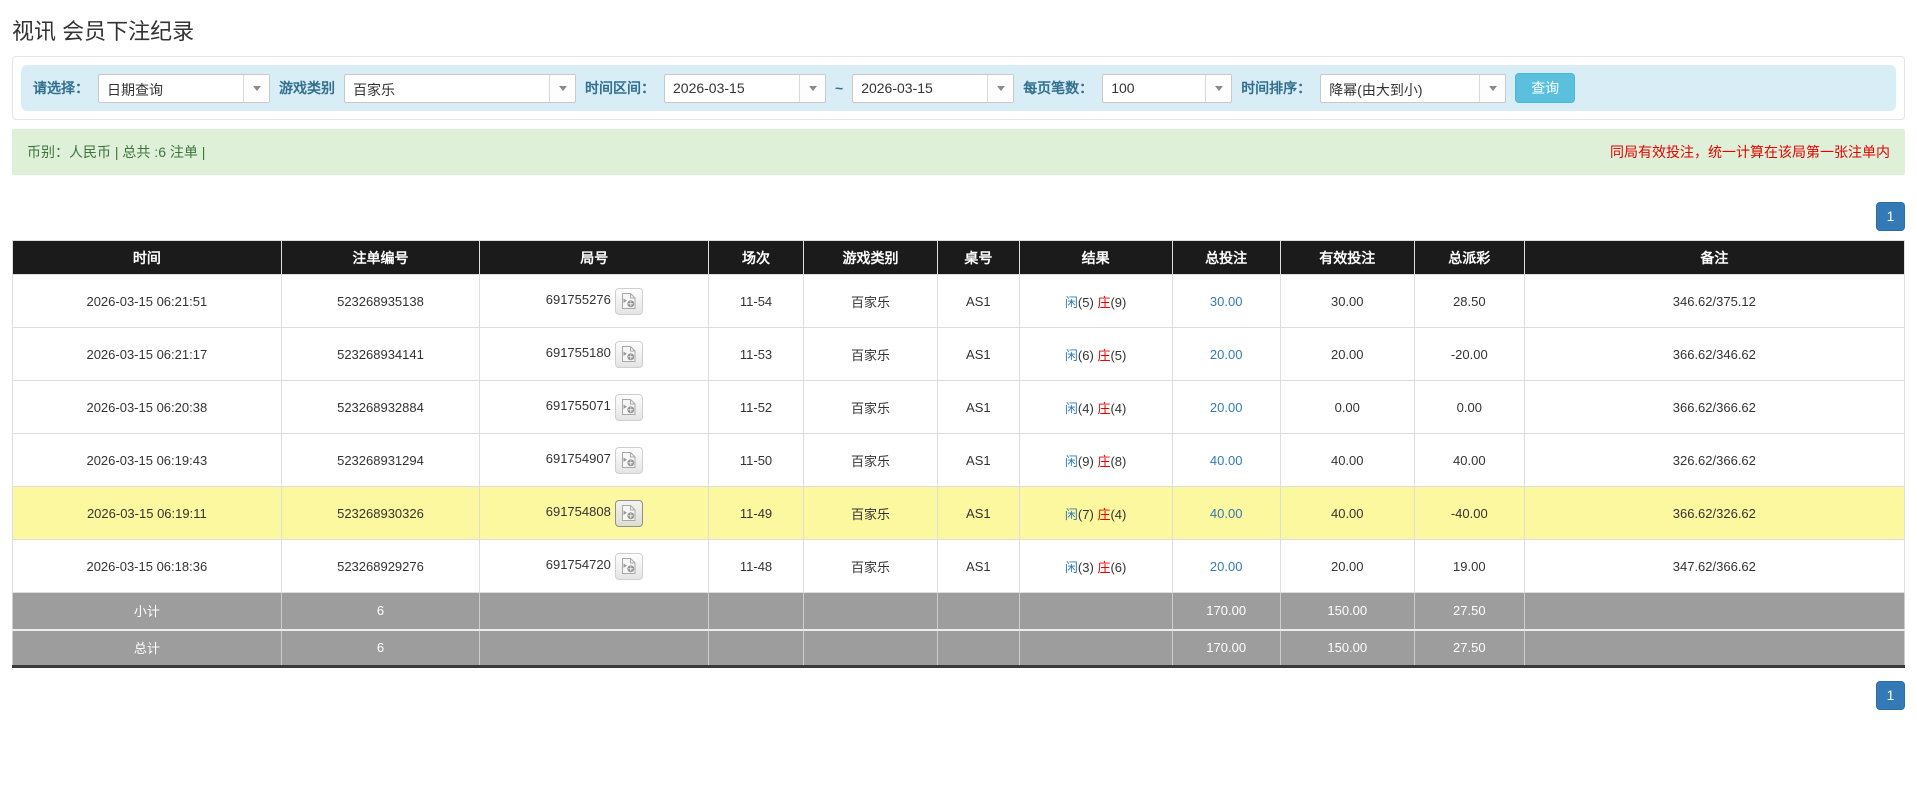 This screenshot has width=1917, height=801. I want to click on summary-cell: 150.00, so click(1347, 647).